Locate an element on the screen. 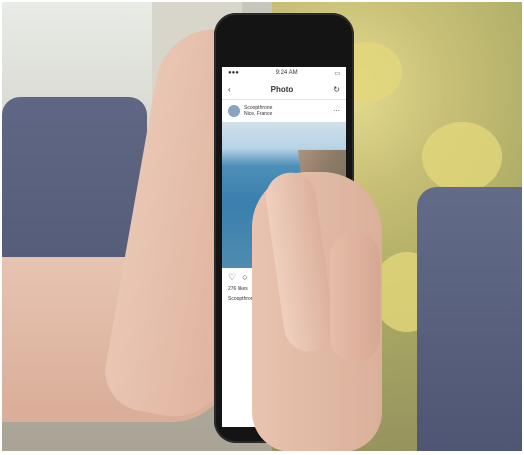 This screenshot has width=524, height=455. refresh-icon: ↻ is located at coordinates (336, 89).